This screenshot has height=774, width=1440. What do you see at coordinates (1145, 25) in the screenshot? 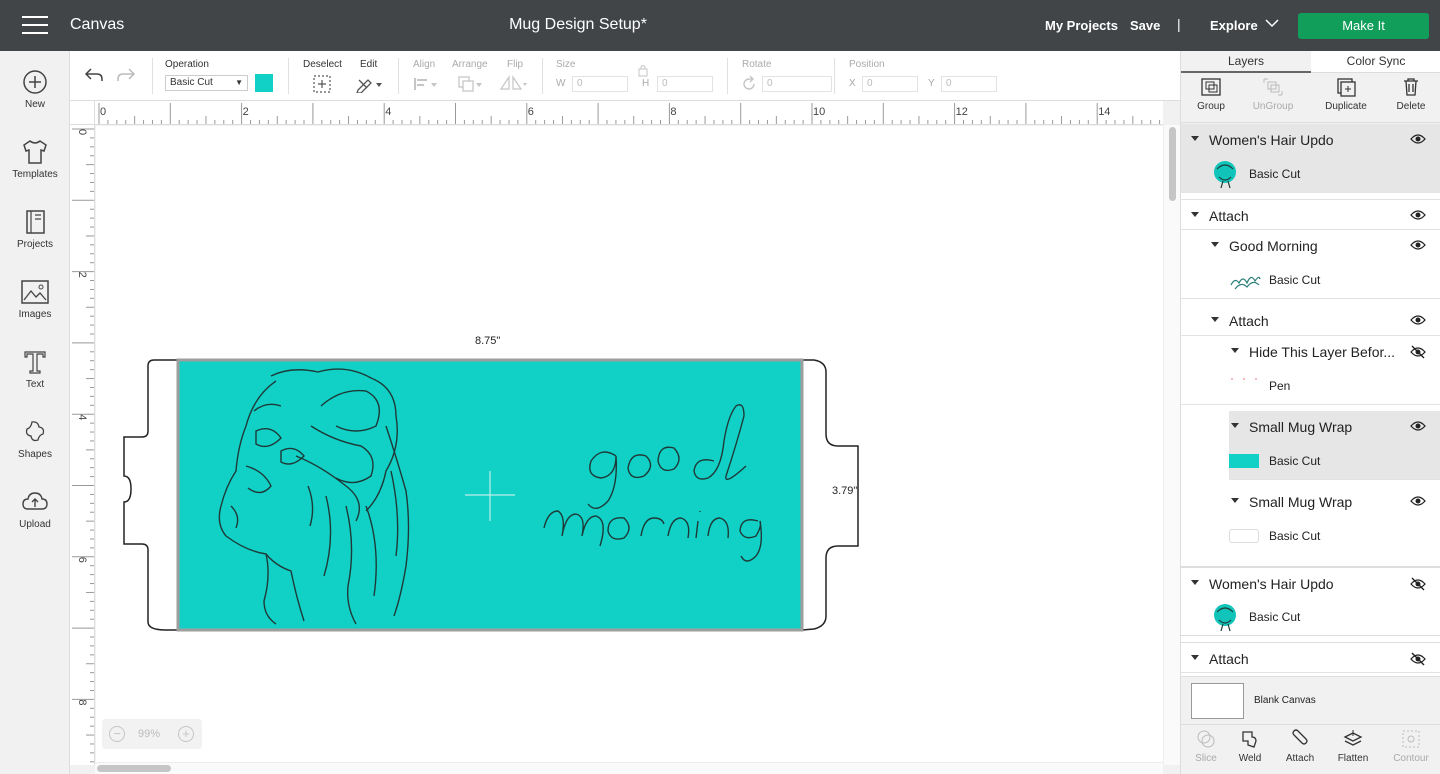
I see `save-link: Save` at bounding box center [1145, 25].